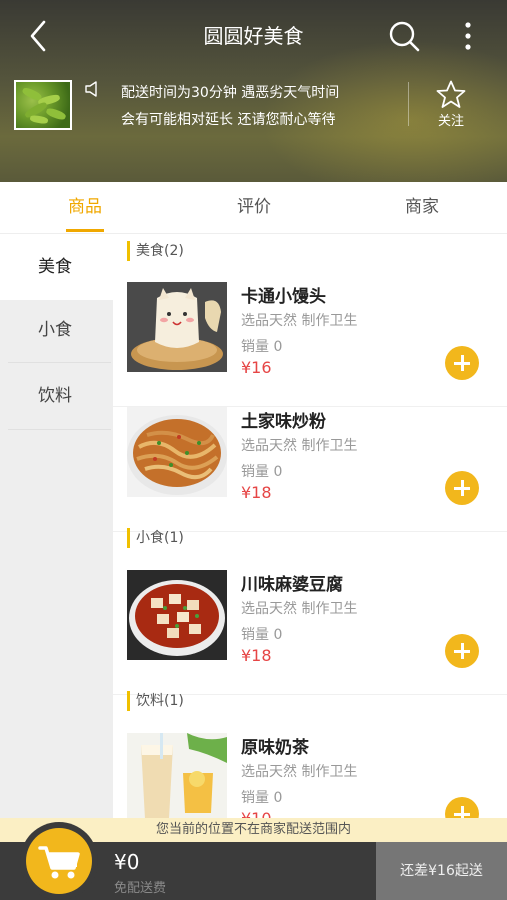 This screenshot has height=900, width=507. I want to click on page-title: 圆圆好美食, so click(253, 36).